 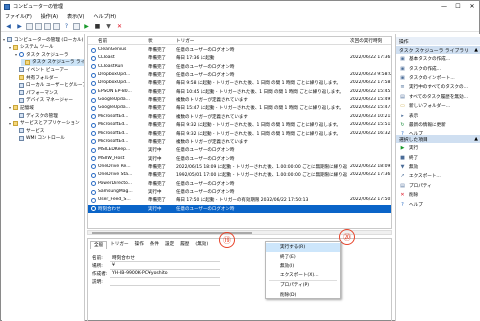 What do you see at coordinates (402, 59) in the screenshot?
I see `task-icon: ▣` at bounding box center [402, 59].